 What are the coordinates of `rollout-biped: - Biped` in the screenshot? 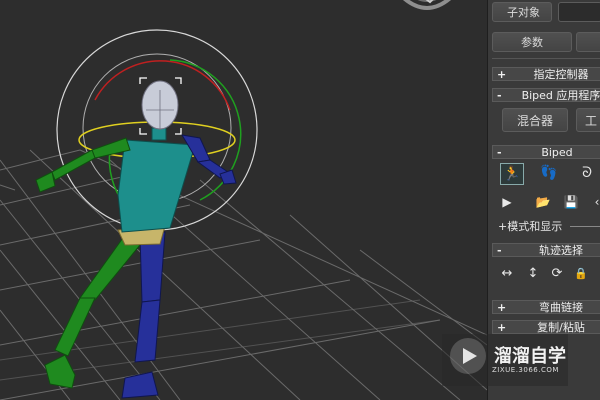 It's located at (546, 152).